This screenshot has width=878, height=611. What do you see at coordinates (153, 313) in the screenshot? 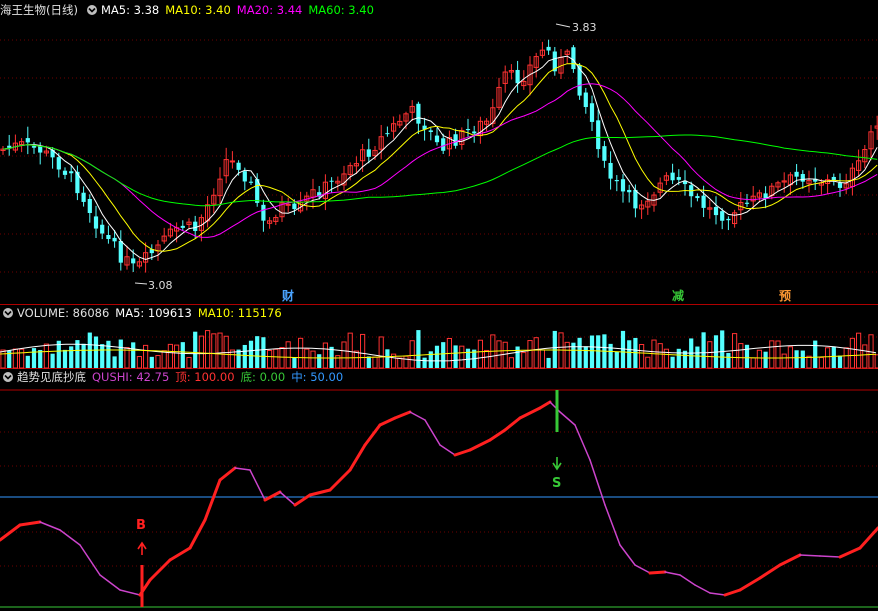
I see `volume-ma5-label: MA5: 109613` at bounding box center [153, 313].